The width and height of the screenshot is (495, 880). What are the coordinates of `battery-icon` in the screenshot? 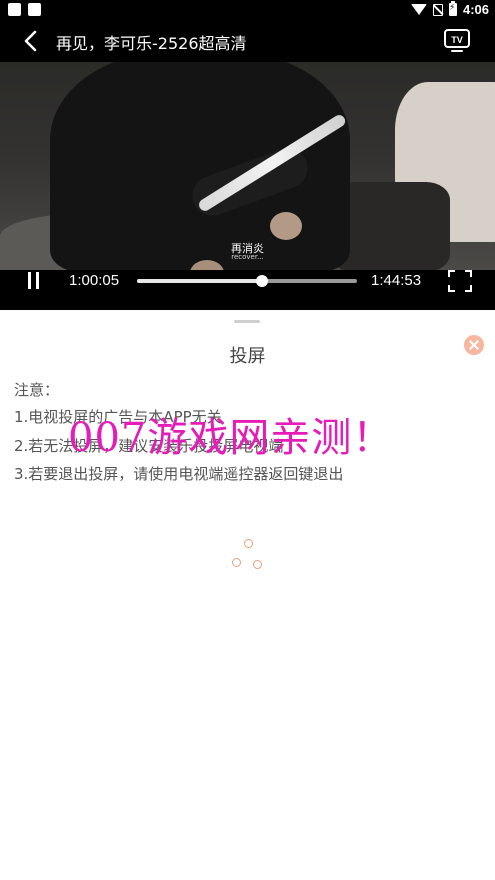 It's located at (452, 8).